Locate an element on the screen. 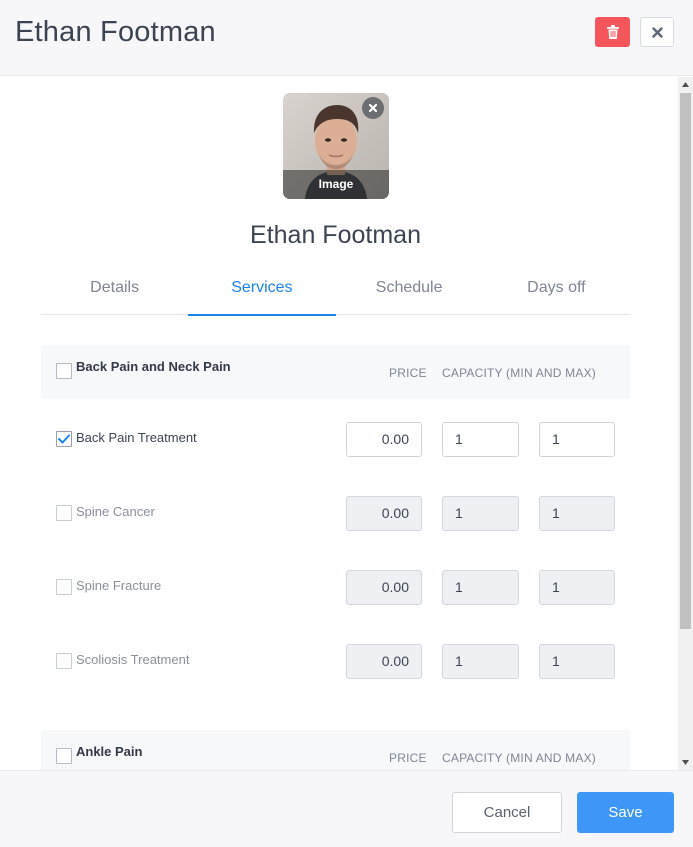  close-button is located at coordinates (657, 32).